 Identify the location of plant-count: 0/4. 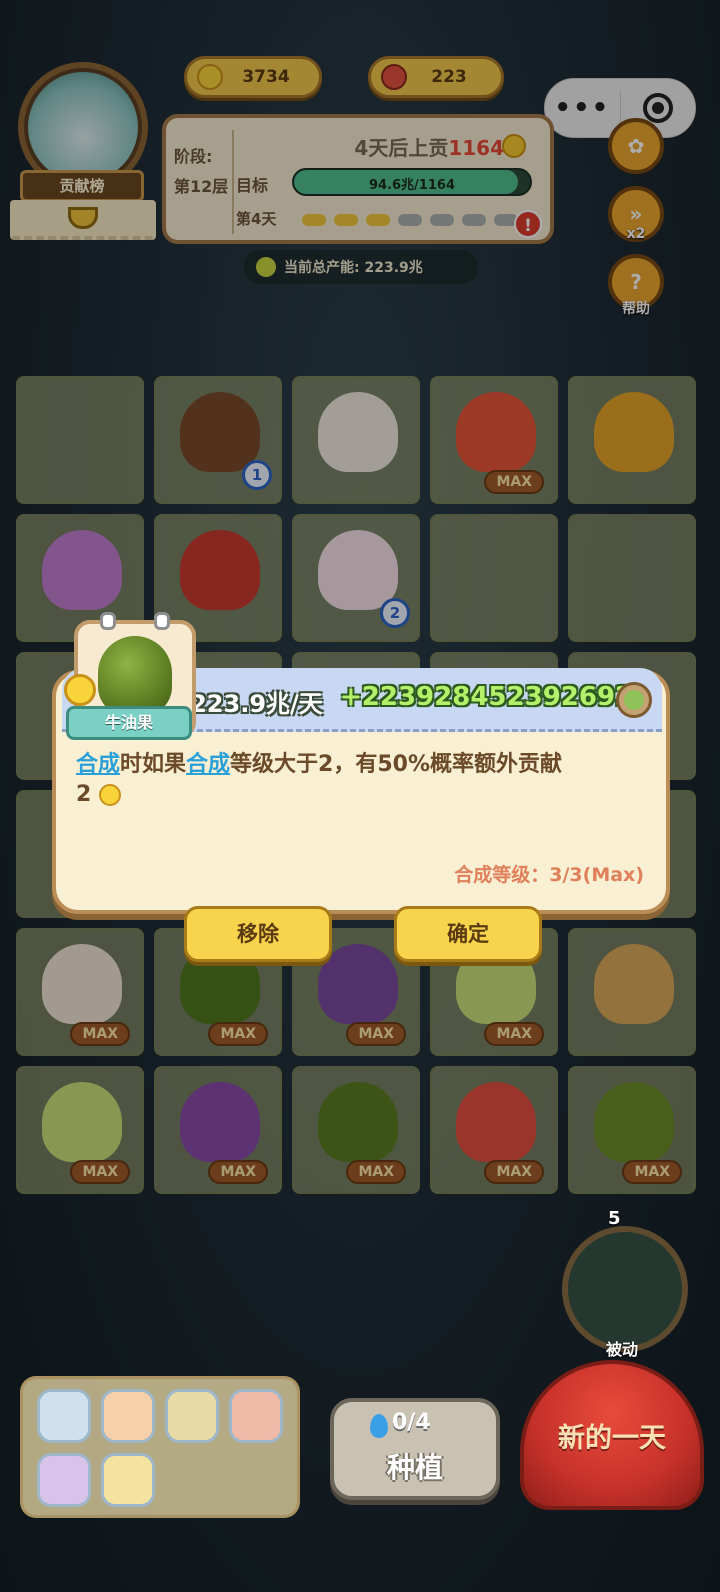
(411, 1422).